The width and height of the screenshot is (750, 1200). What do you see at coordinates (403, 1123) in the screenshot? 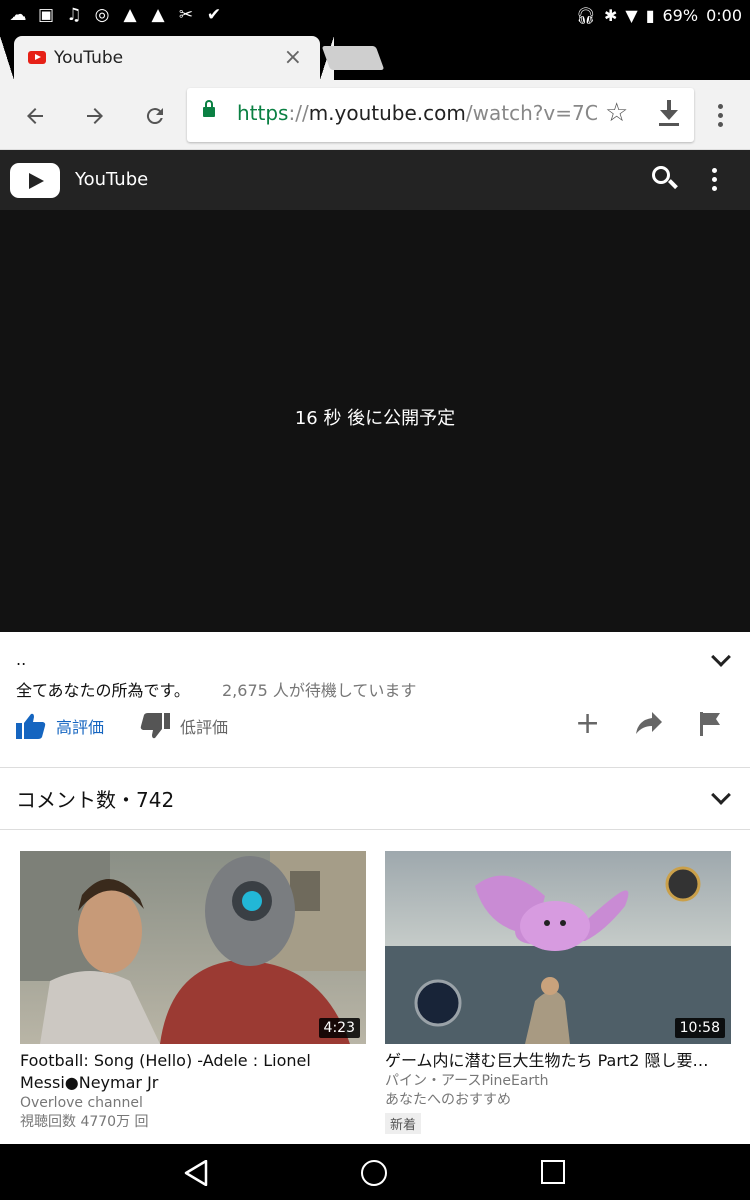
I see `new-badge: 新着` at bounding box center [403, 1123].